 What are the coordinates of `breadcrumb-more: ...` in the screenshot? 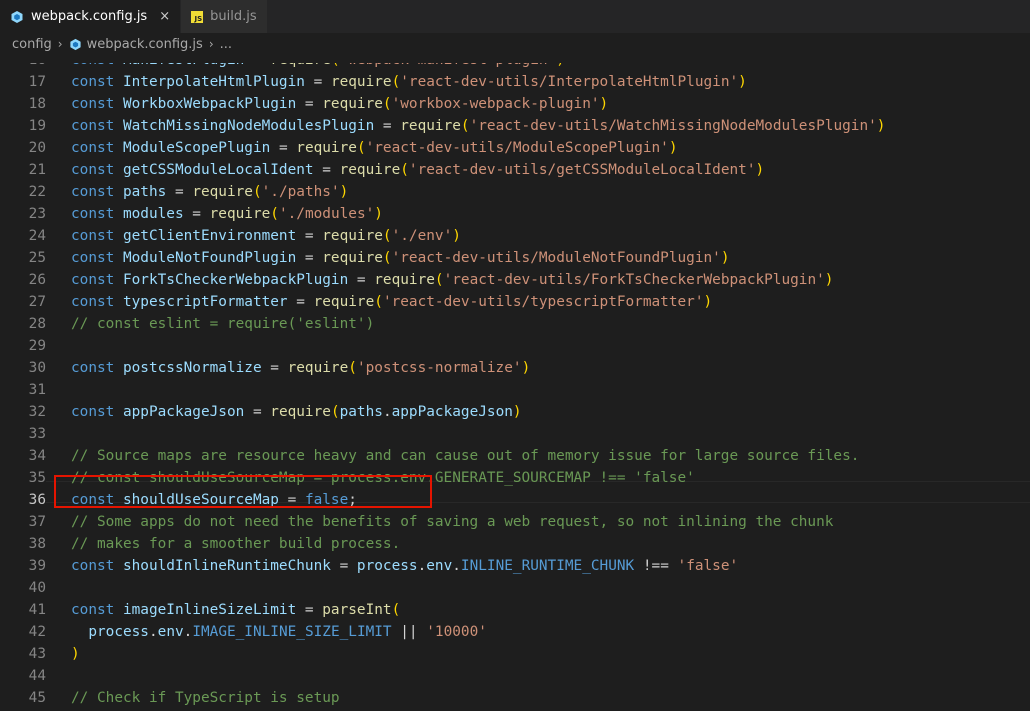 It's located at (226, 44).